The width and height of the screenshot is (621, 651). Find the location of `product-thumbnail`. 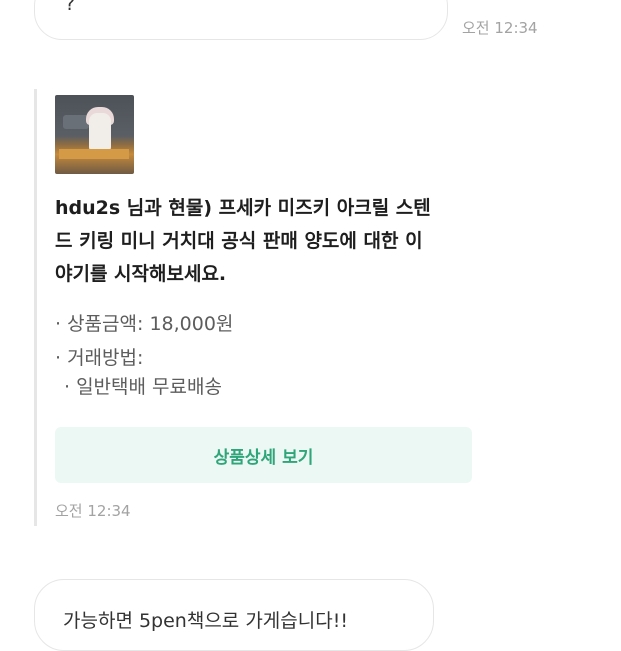

product-thumbnail is located at coordinates (94, 134).